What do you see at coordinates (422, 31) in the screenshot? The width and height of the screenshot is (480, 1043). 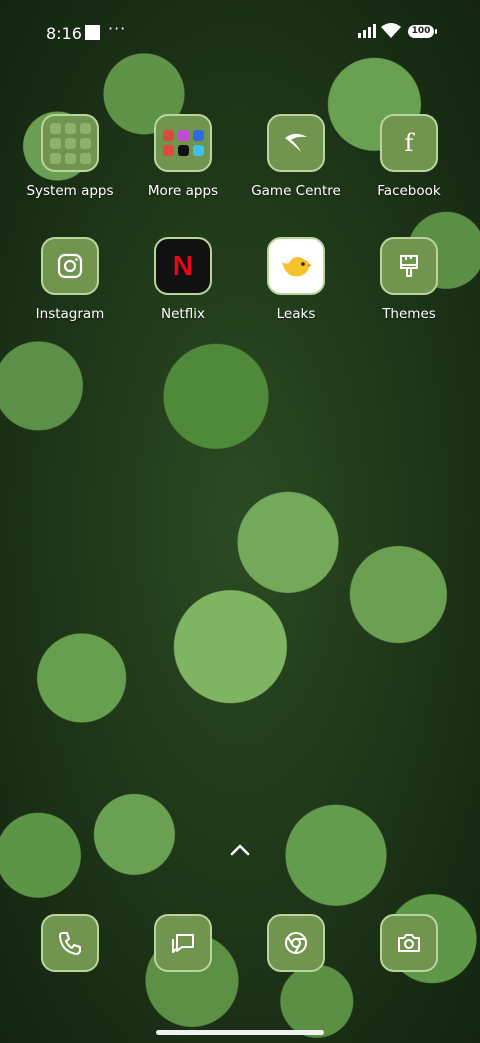 I see `battery-indicator: 100` at bounding box center [422, 31].